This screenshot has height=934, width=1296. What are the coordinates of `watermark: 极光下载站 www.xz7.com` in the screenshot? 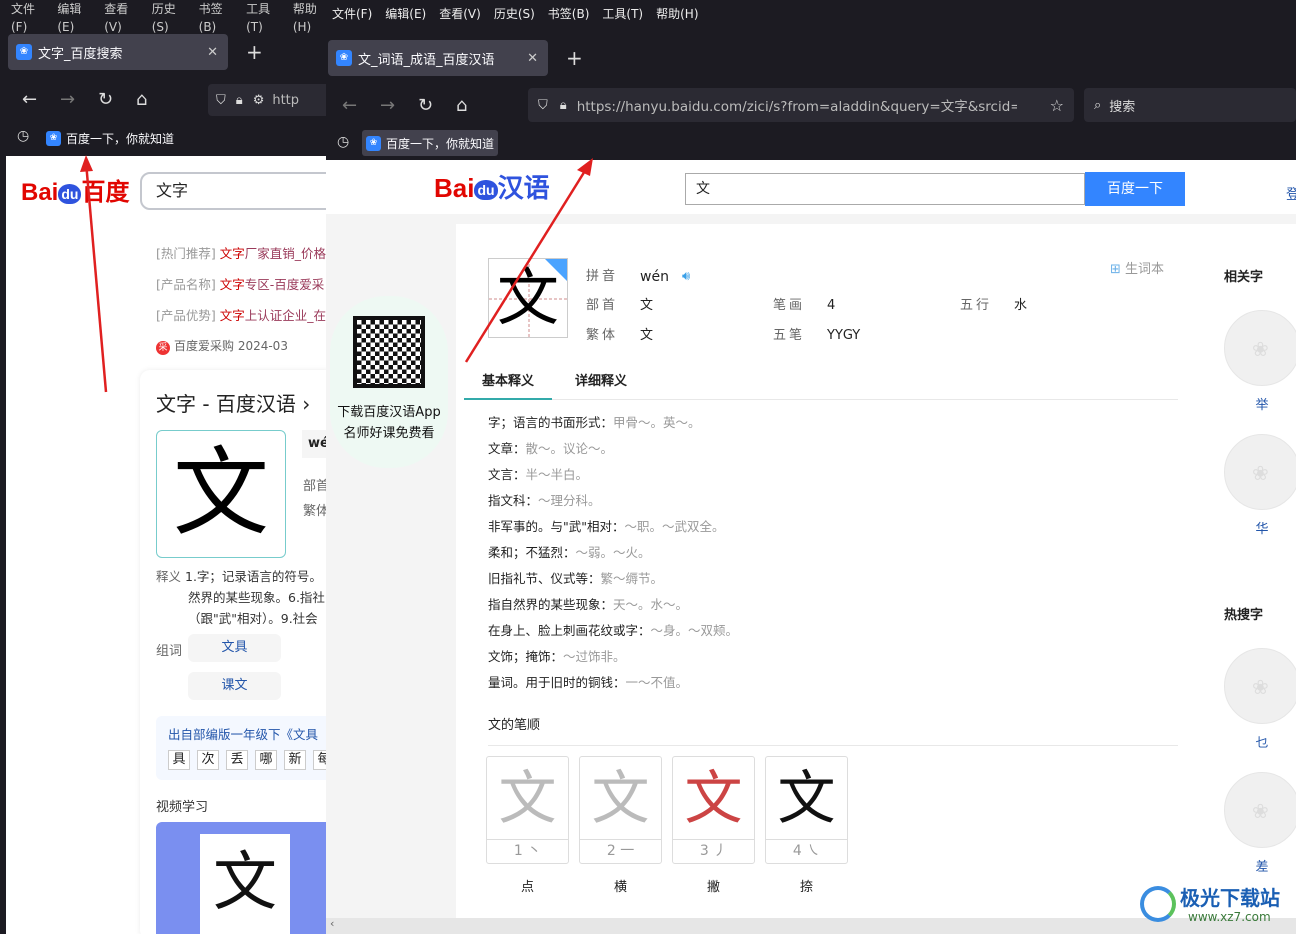 It's located at (1215, 905).